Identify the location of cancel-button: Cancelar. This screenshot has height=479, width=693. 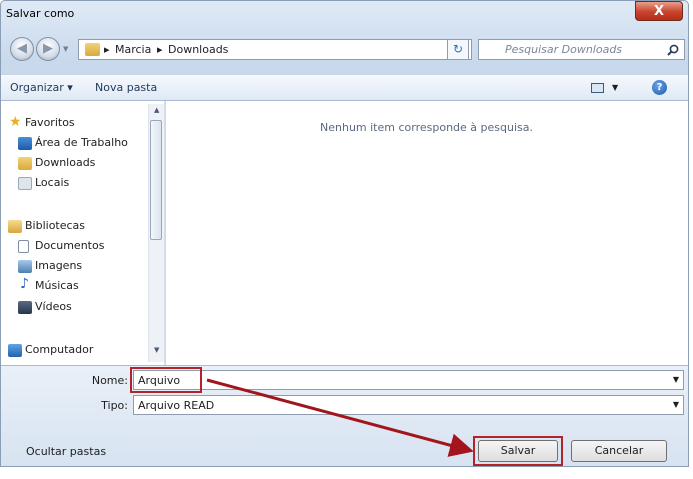
(619, 451).